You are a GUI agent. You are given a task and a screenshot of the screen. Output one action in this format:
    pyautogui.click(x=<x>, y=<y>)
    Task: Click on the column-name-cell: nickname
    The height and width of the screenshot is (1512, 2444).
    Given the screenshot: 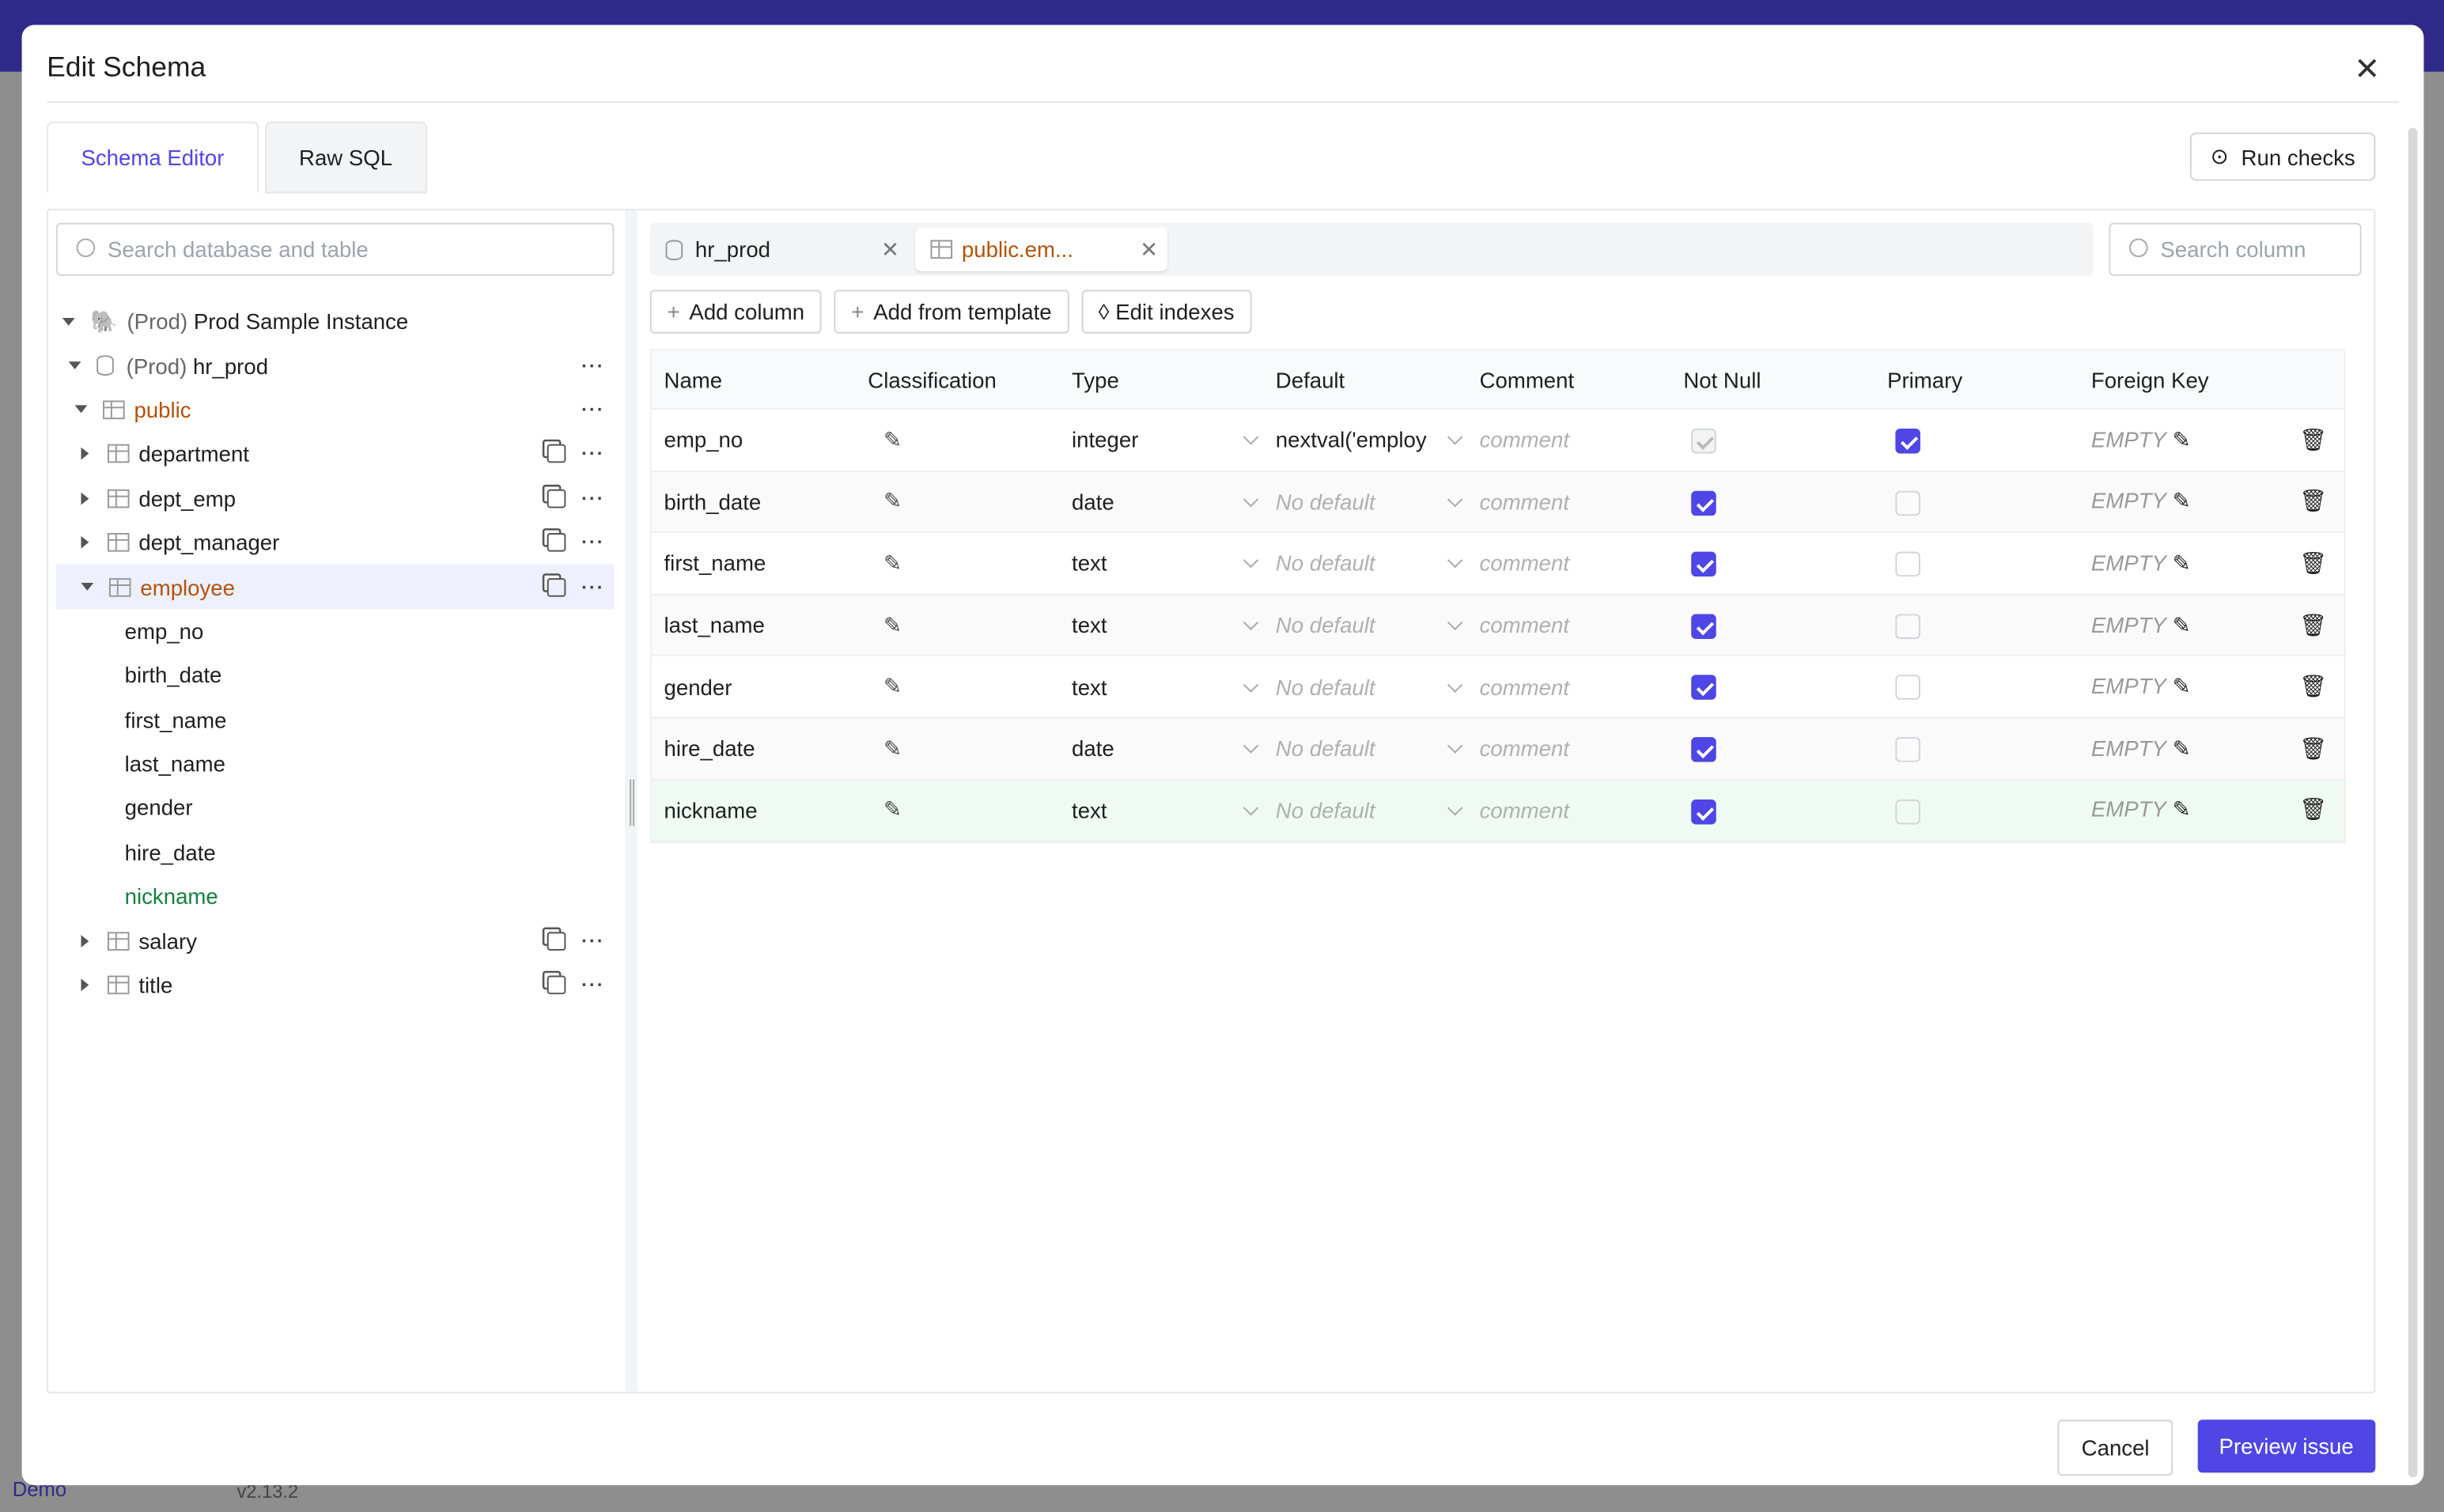 What is the action you would take?
    pyautogui.click(x=754, y=810)
    